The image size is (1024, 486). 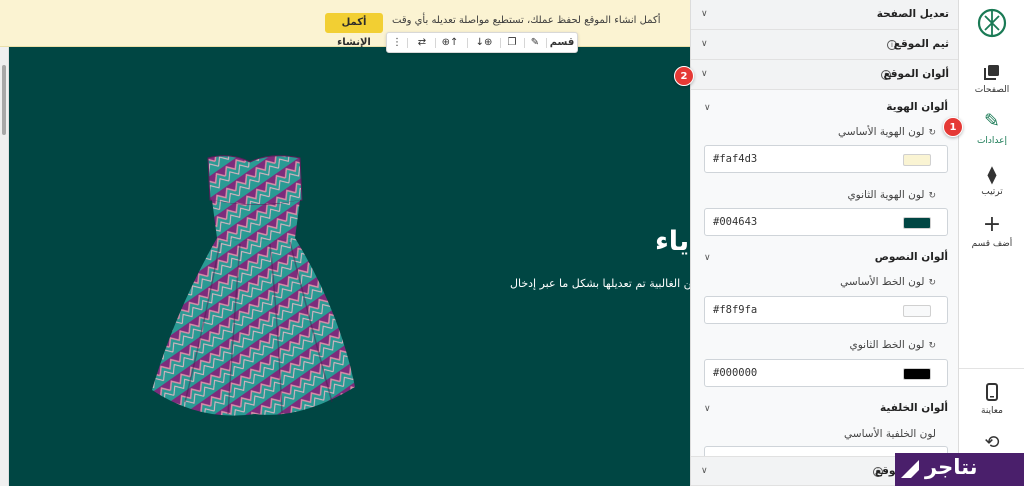 I want to click on nav-label: أضف قسم, so click(x=992, y=244).